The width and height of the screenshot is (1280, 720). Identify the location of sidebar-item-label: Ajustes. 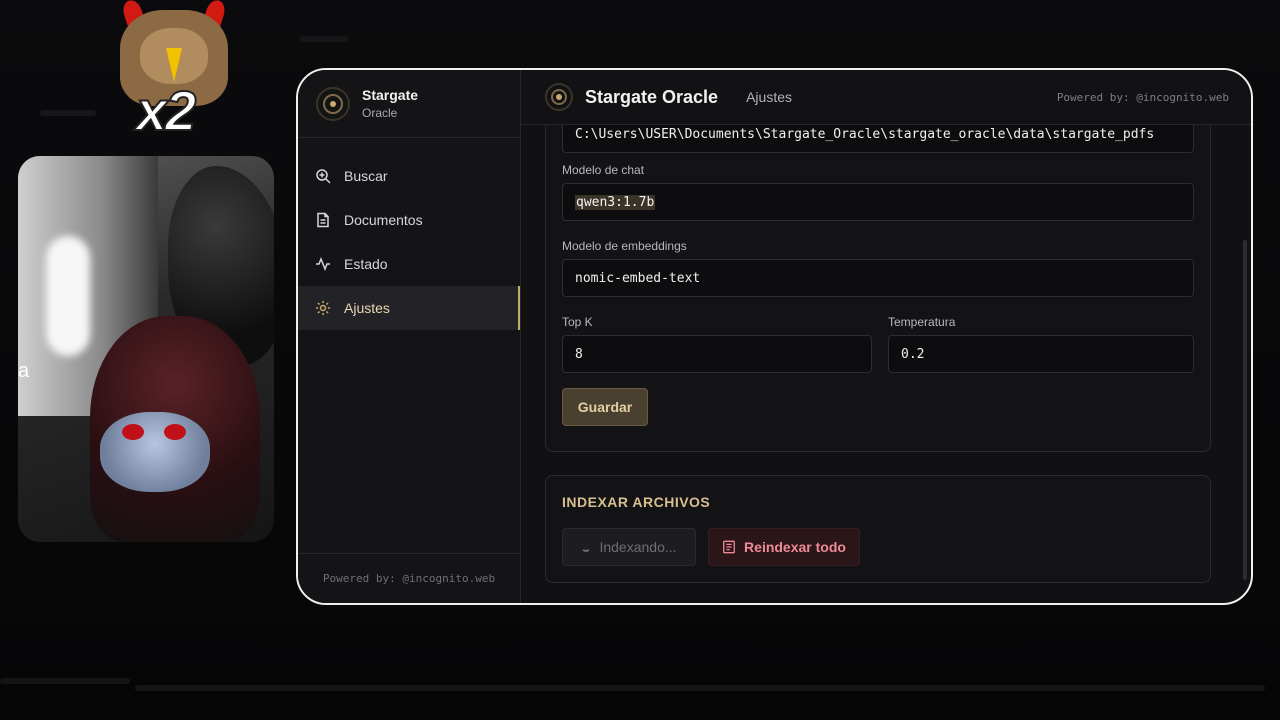
(367, 308).